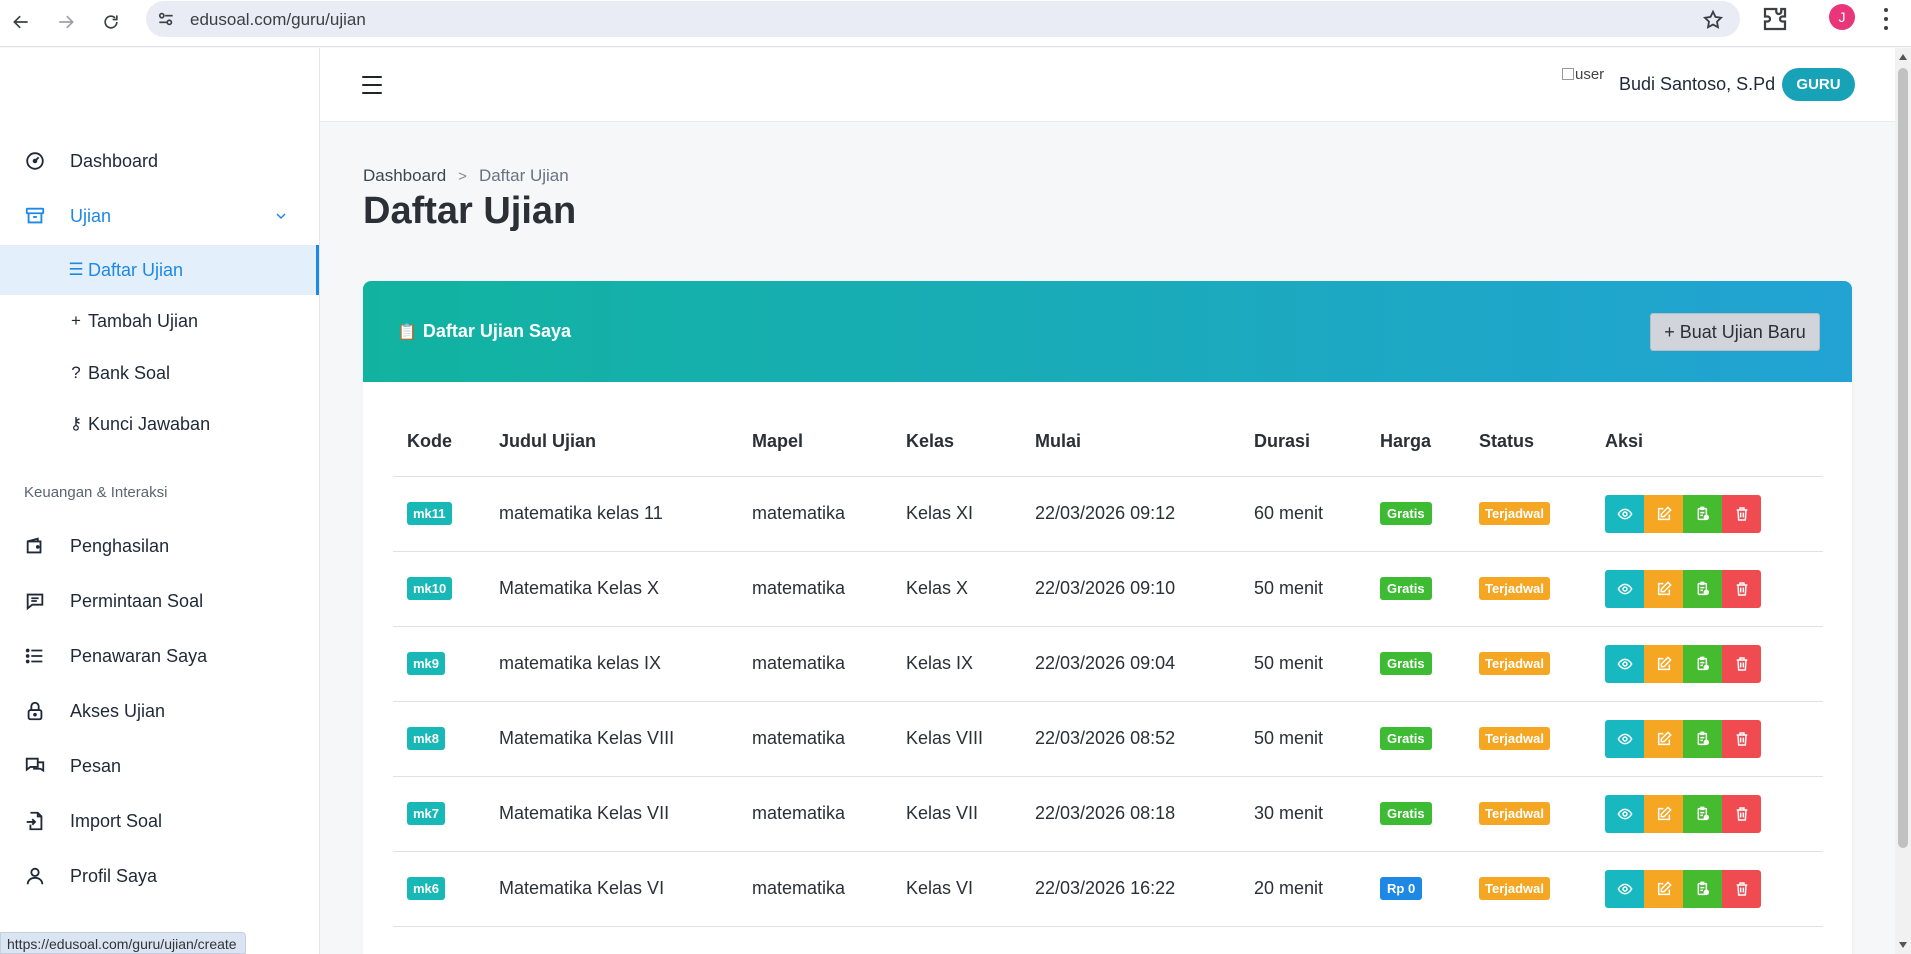 The width and height of the screenshot is (1911, 954). Describe the element at coordinates (1406, 588) in the screenshot. I see `price-badge: Gratis` at that location.